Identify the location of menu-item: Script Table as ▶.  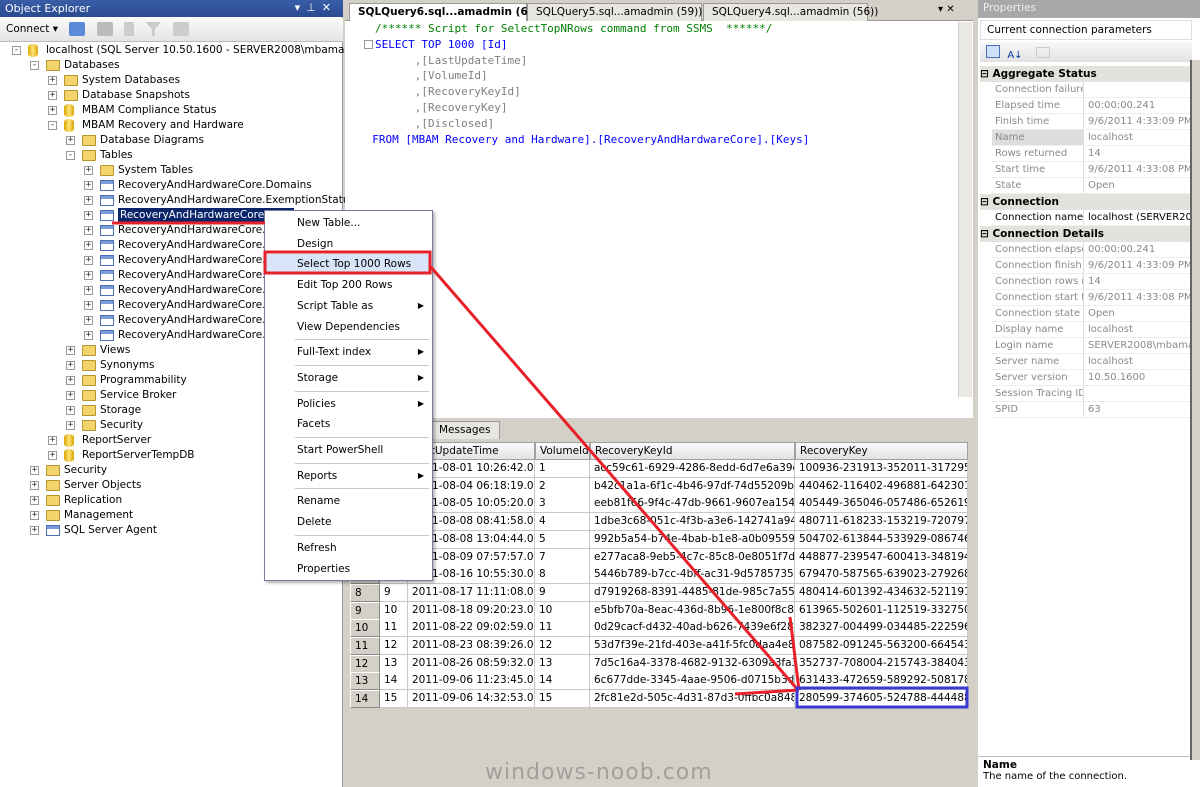
(348, 306).